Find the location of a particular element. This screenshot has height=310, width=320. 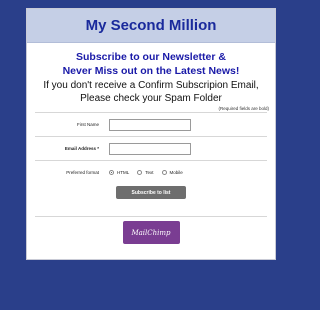

notice-line-2: Please check your Spam Folder is located at coordinates (151, 98).